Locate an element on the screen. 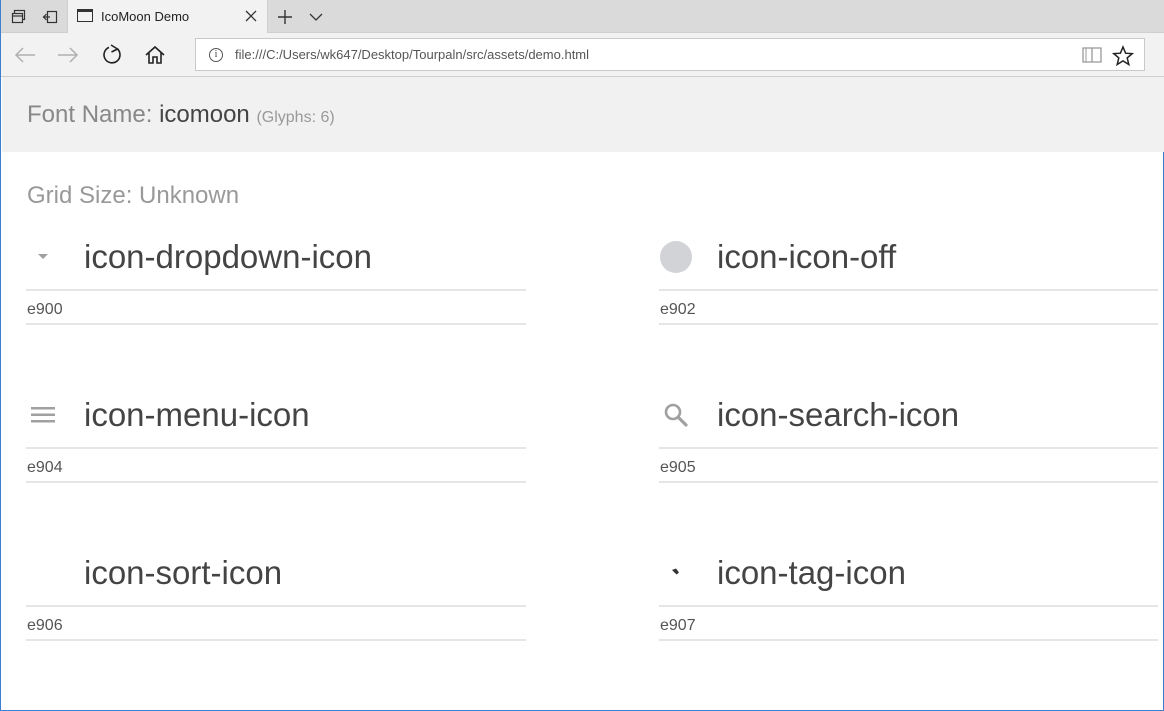  glyph-name: icon-sort-icon is located at coordinates (183, 572).